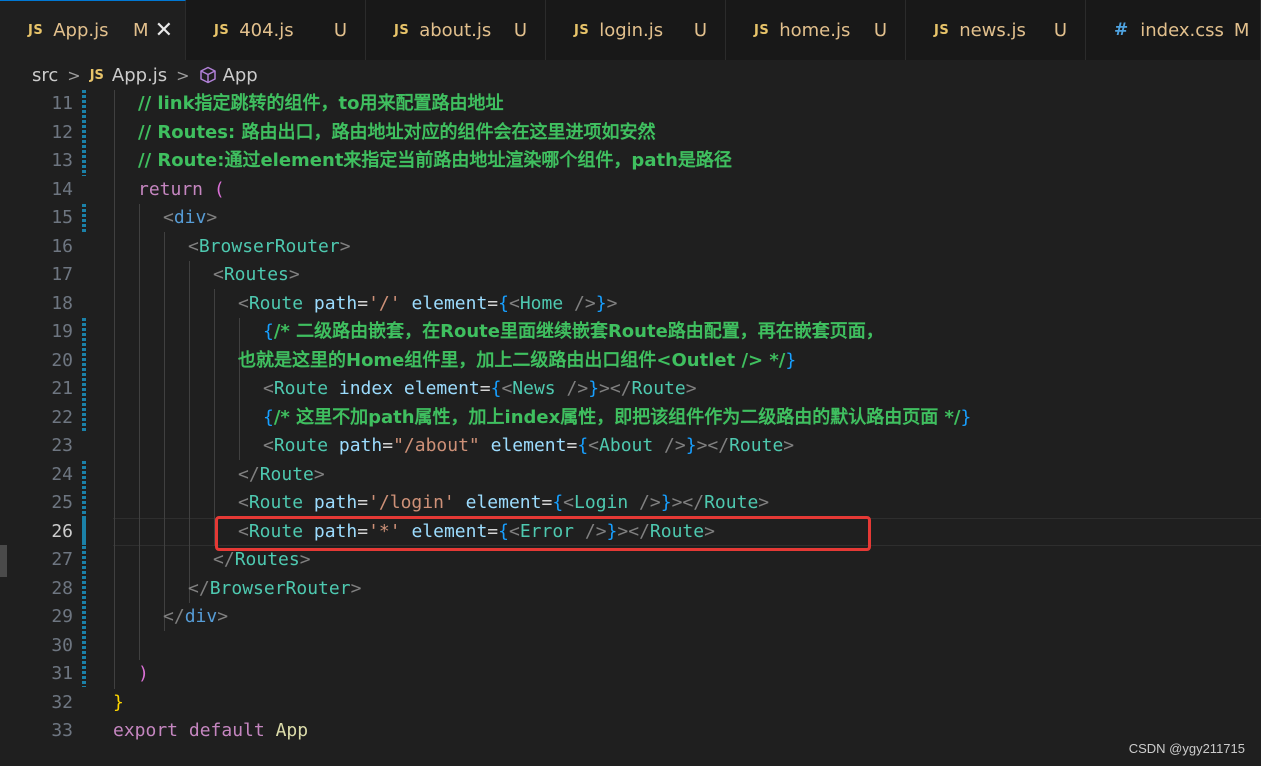 Image resolution: width=1261 pixels, height=766 pixels. I want to click on jsx-component: BrowserRouter, so click(269, 246).